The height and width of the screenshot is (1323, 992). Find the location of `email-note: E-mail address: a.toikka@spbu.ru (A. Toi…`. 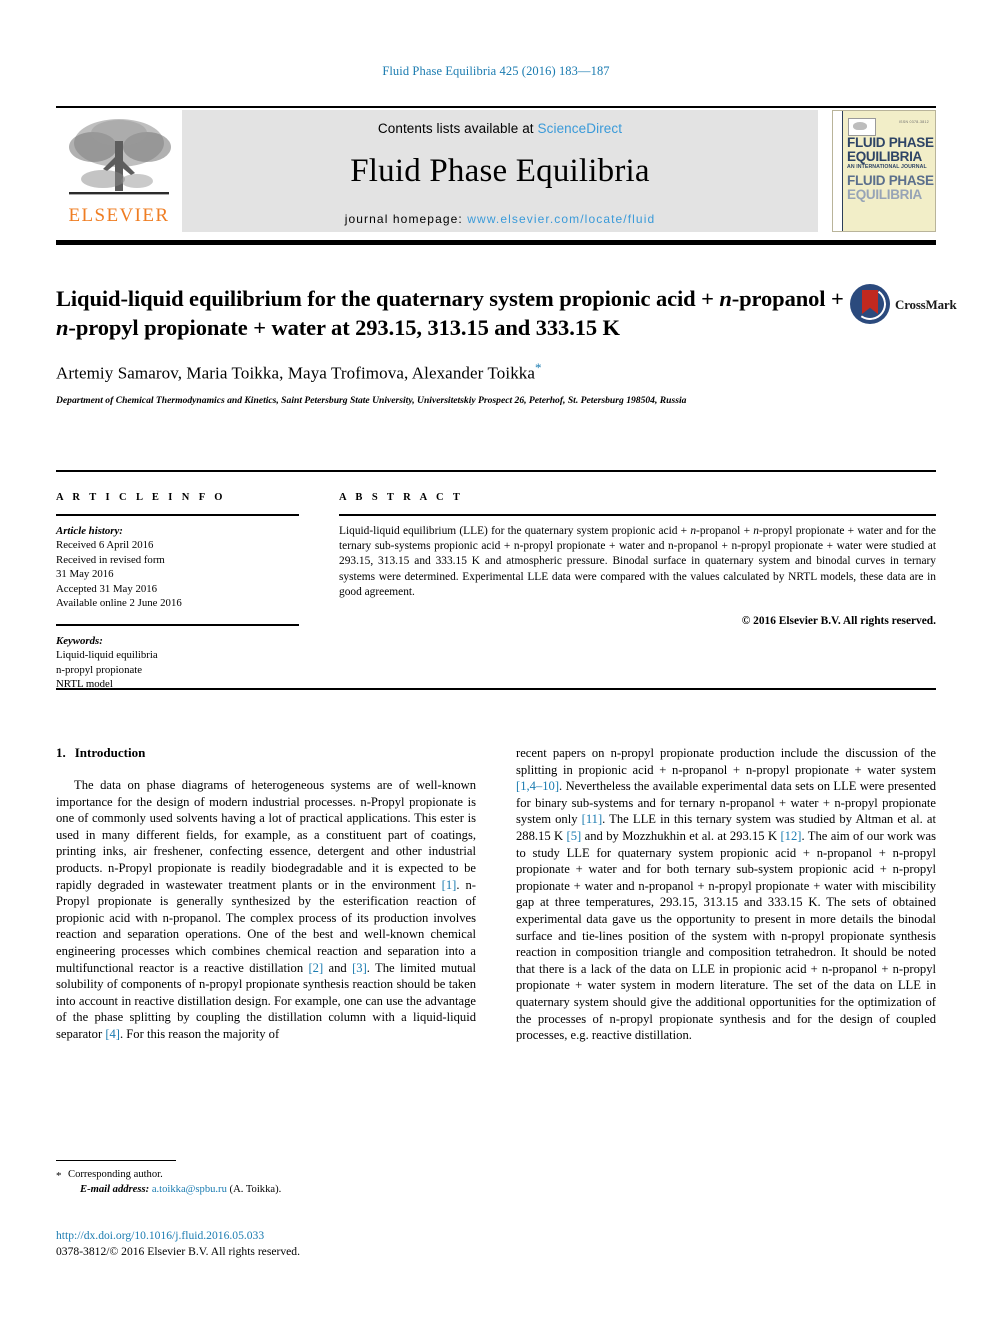

email-note: E-mail address: a.toikka@spbu.ru (A. Toi… is located at coordinates (266, 1190).